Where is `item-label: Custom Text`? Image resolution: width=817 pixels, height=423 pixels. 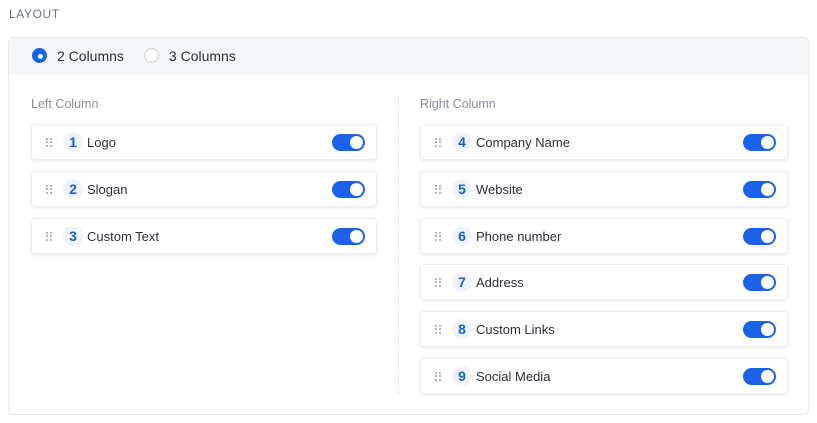 item-label: Custom Text is located at coordinates (123, 236).